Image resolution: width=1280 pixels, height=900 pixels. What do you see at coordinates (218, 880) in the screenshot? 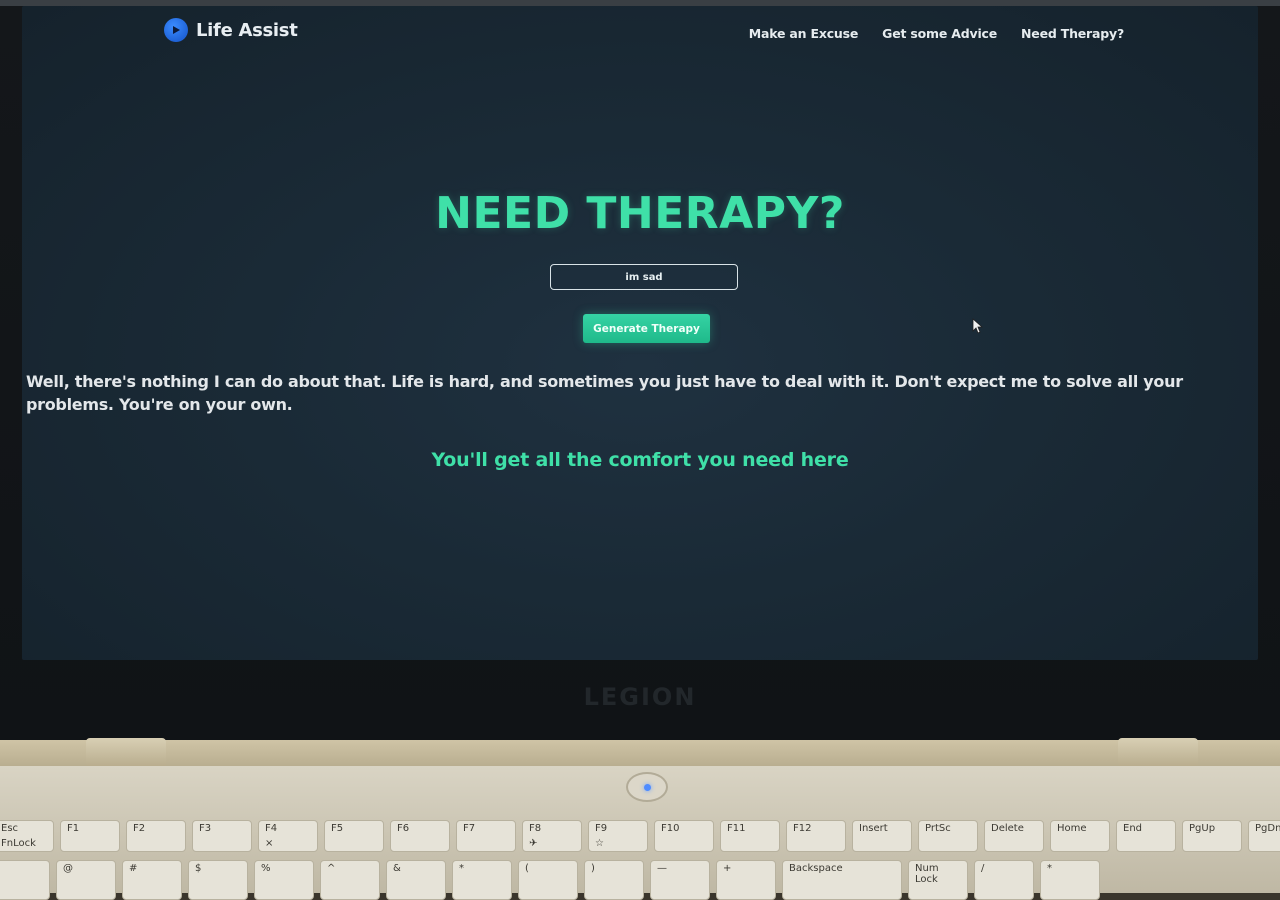
I see `key-dollar: $` at bounding box center [218, 880].